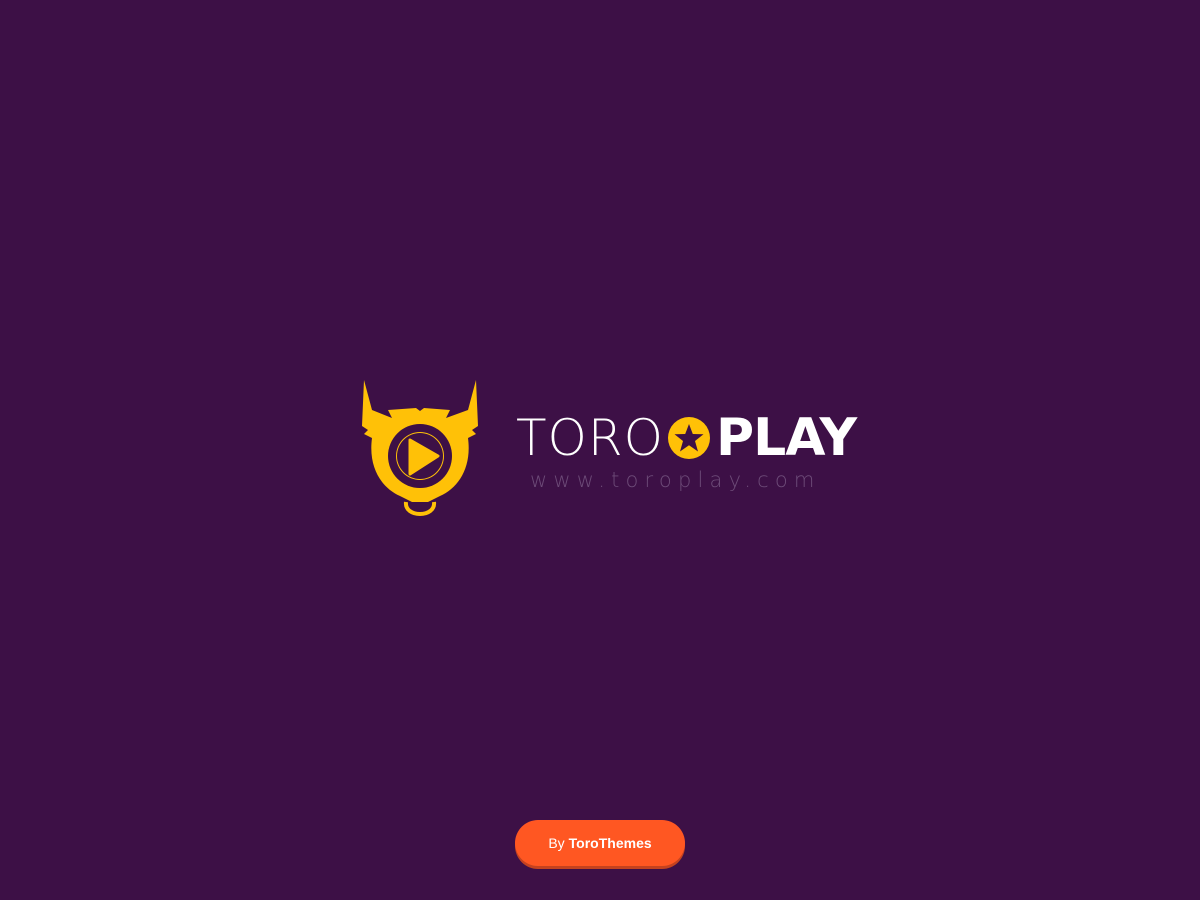 The image size is (1200, 900). Describe the element at coordinates (786, 438) in the screenshot. I see `brand-name-bold: PLAY` at that location.